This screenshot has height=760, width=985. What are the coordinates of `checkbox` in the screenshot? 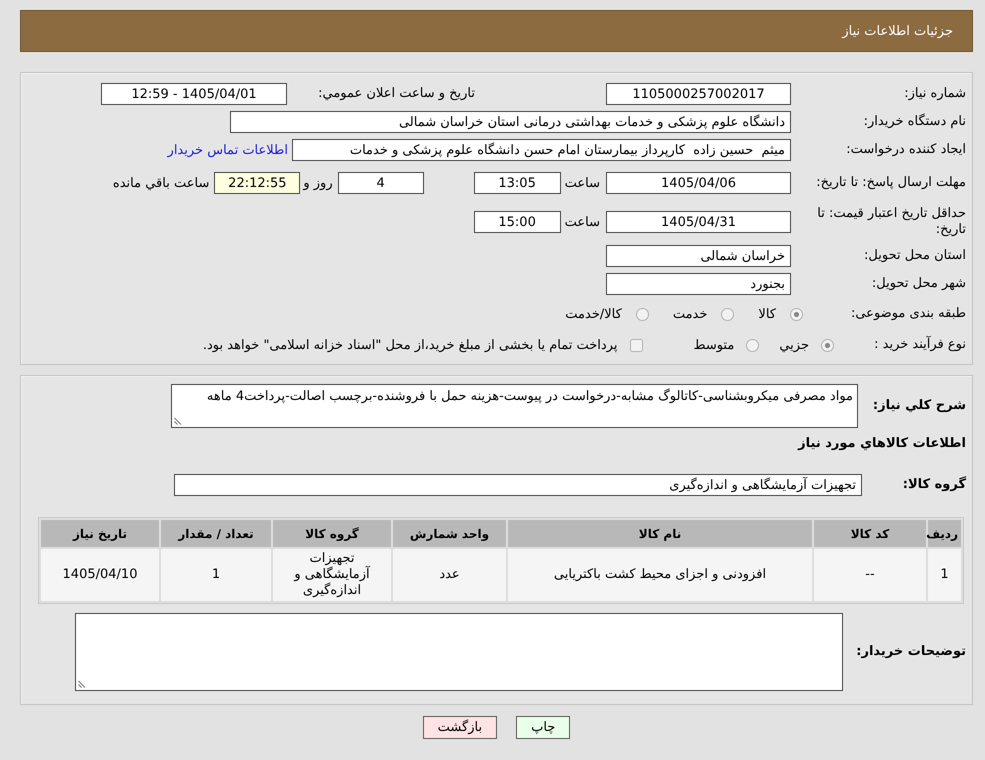 It's located at (637, 345).